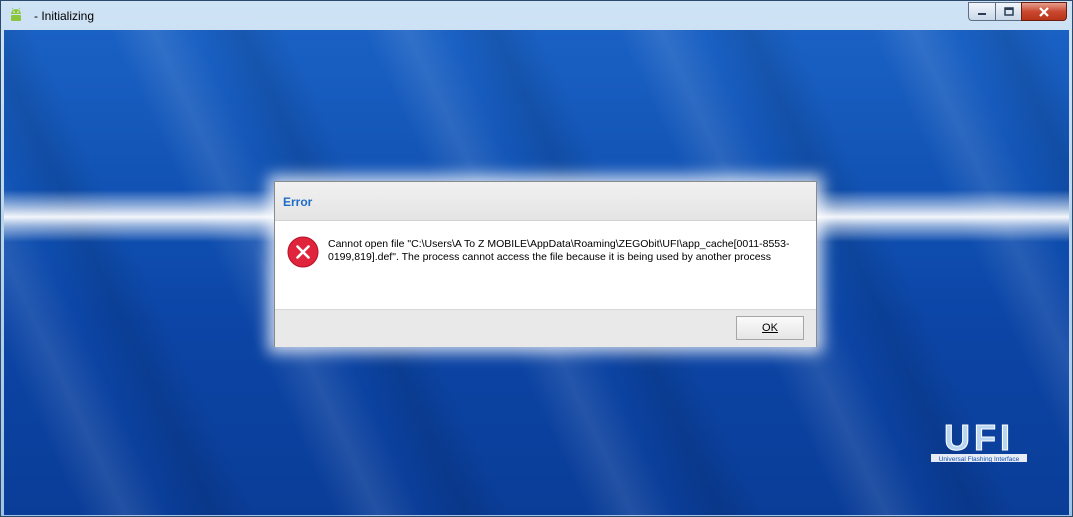 The image size is (1073, 517). I want to click on window-title: - Initializing, so click(64, 16).